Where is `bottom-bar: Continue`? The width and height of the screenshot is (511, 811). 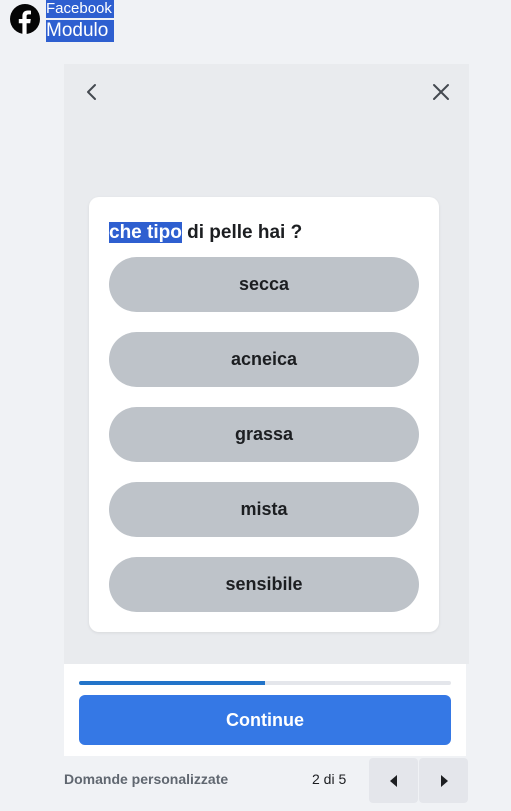
bottom-bar: Continue is located at coordinates (265, 710).